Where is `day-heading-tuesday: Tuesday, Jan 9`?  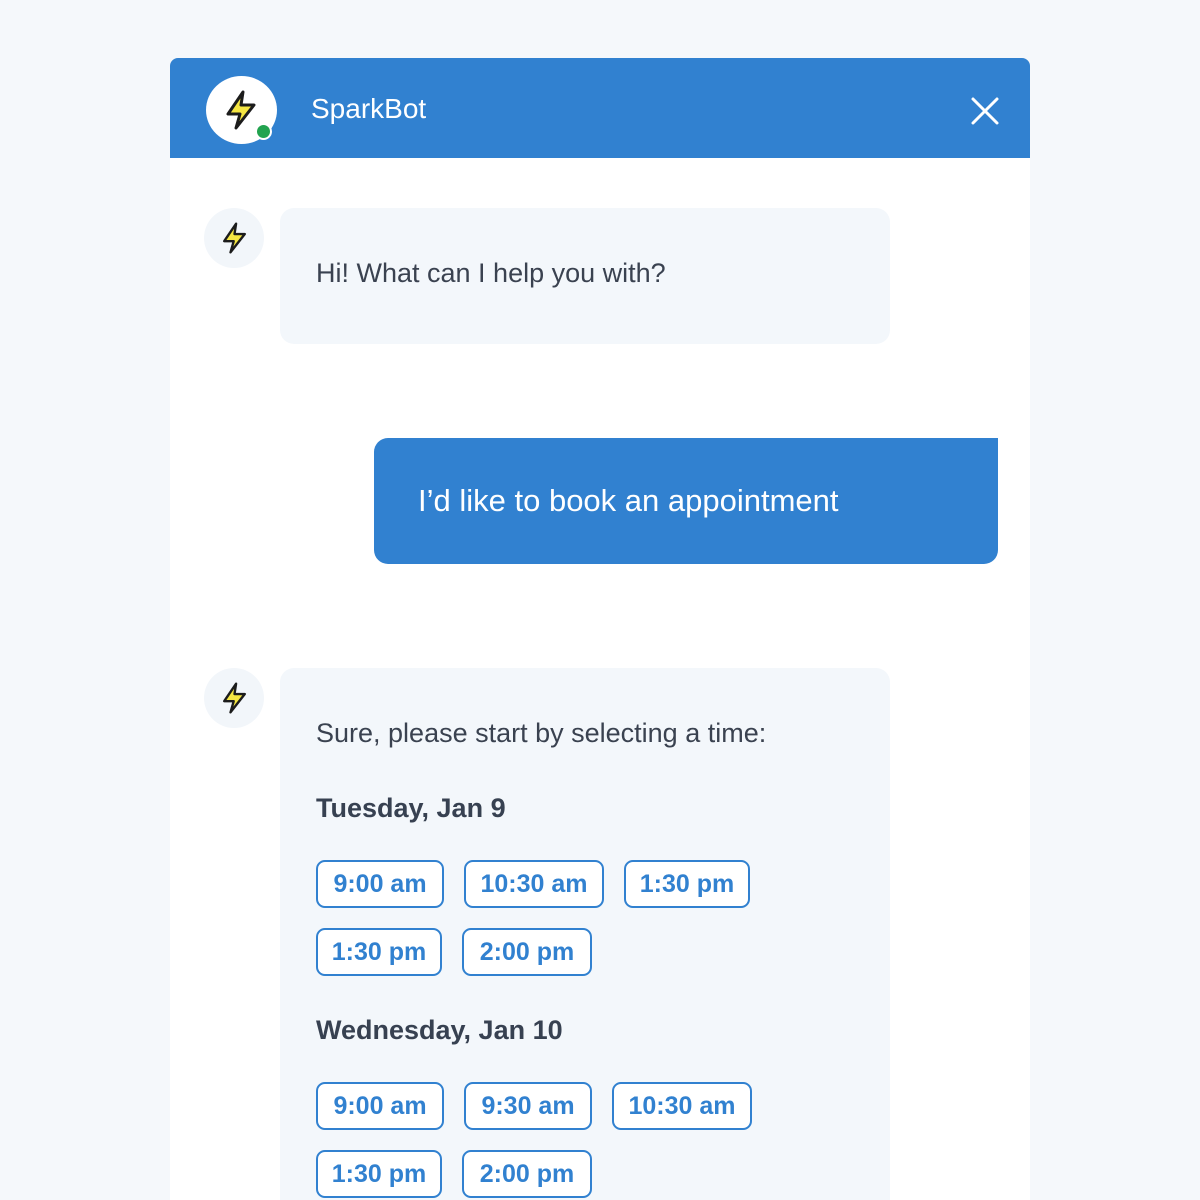
day-heading-tuesday: Tuesday, Jan 9 is located at coordinates (411, 808).